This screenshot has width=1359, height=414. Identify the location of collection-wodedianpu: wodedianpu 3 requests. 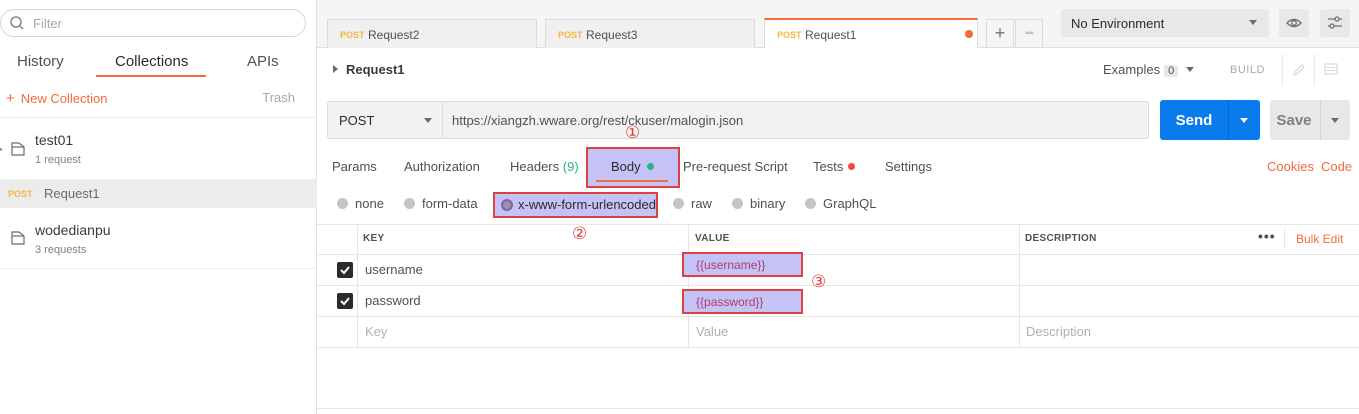
(158, 240).